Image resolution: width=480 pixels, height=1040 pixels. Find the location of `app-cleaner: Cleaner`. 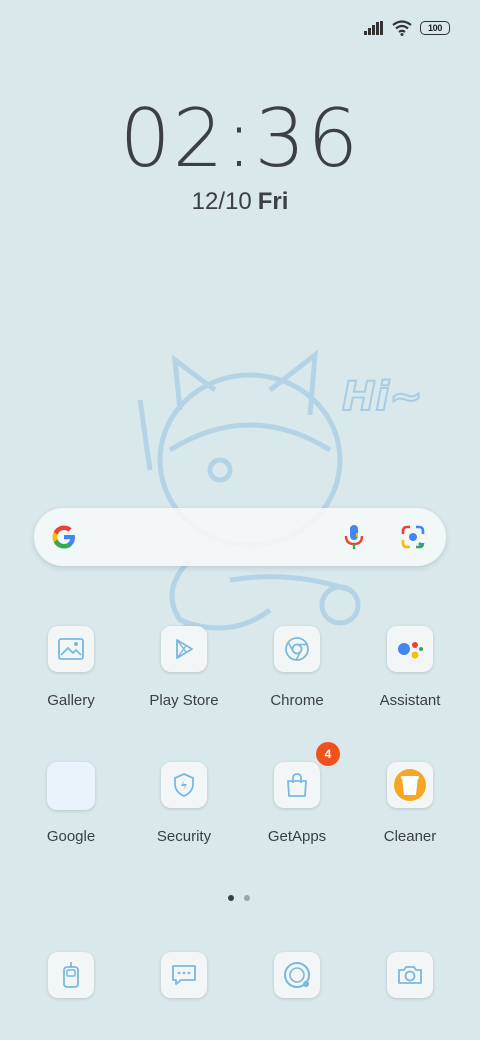

app-cleaner: Cleaner is located at coordinates (410, 803).